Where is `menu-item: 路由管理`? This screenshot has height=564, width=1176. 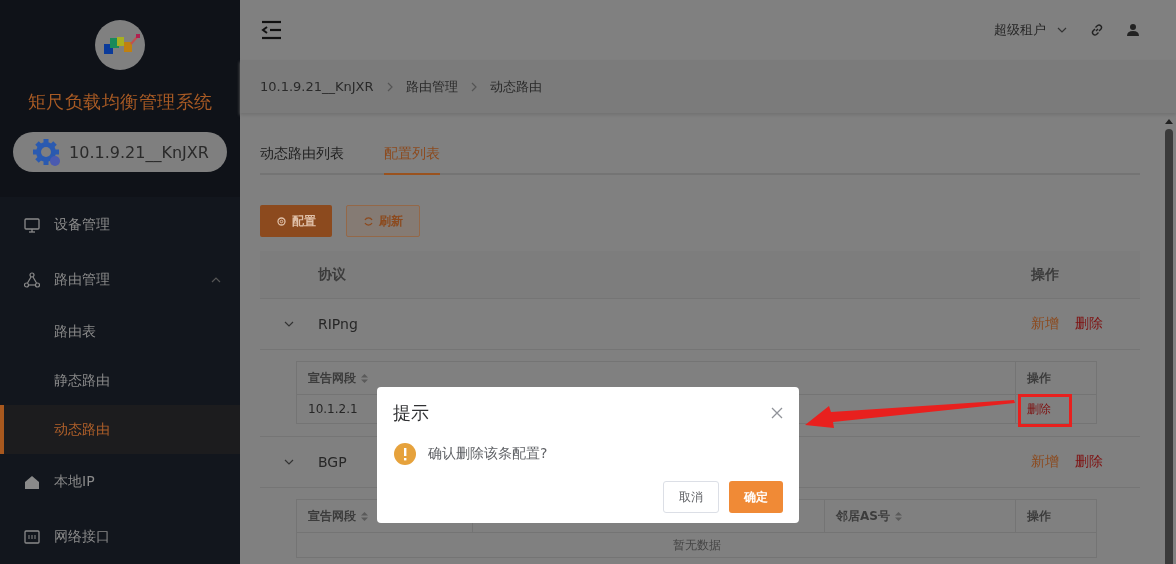
menu-item: 路由管理 is located at coordinates (120, 279).